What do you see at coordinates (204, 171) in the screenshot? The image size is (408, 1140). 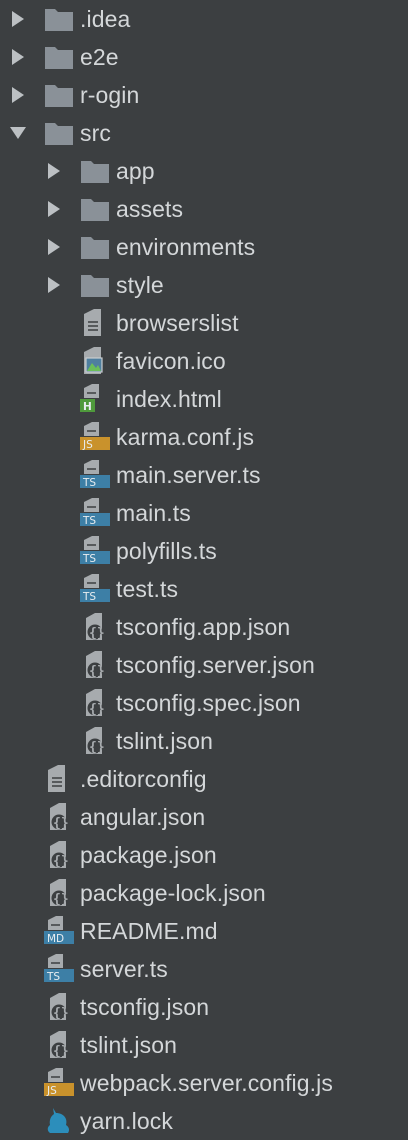 I see `tree-folder-app: app` at bounding box center [204, 171].